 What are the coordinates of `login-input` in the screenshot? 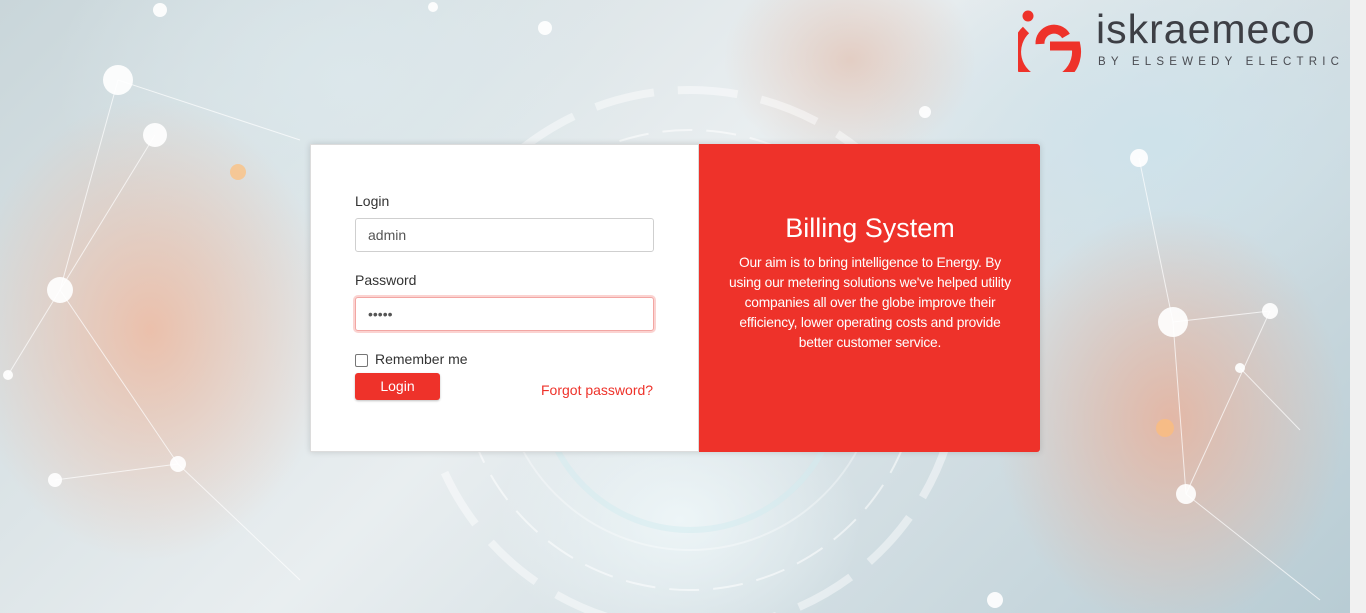 It's located at (504, 235).